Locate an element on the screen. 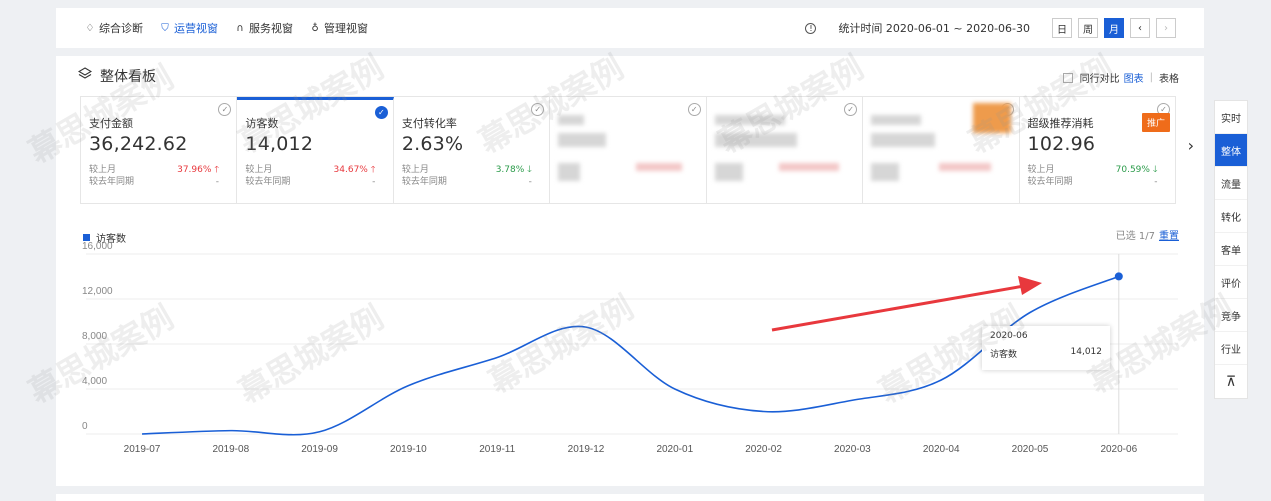 The width and height of the screenshot is (1271, 501). sidebar-item-overall: 整体 is located at coordinates (1231, 150).